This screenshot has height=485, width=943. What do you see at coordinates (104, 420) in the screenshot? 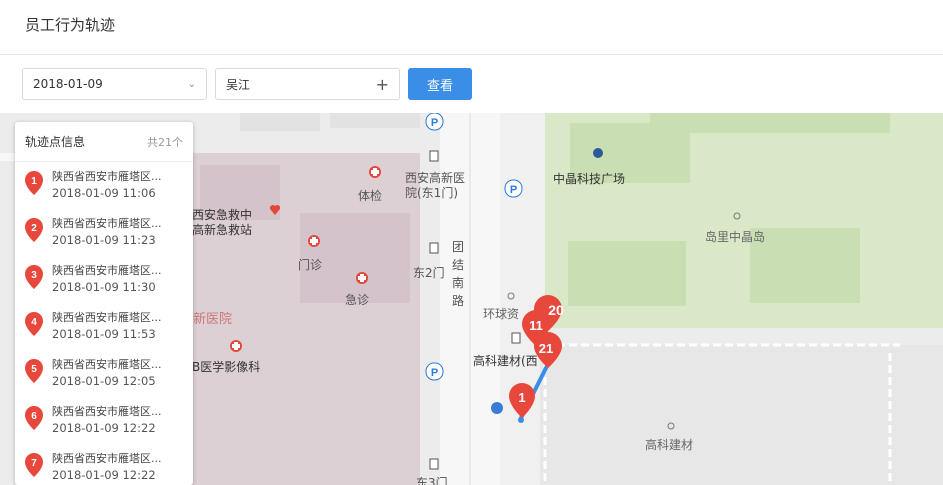
I see `list-item: 6 陕西省西安市雁塔区... 2018-01-09 12:22` at bounding box center [104, 420].